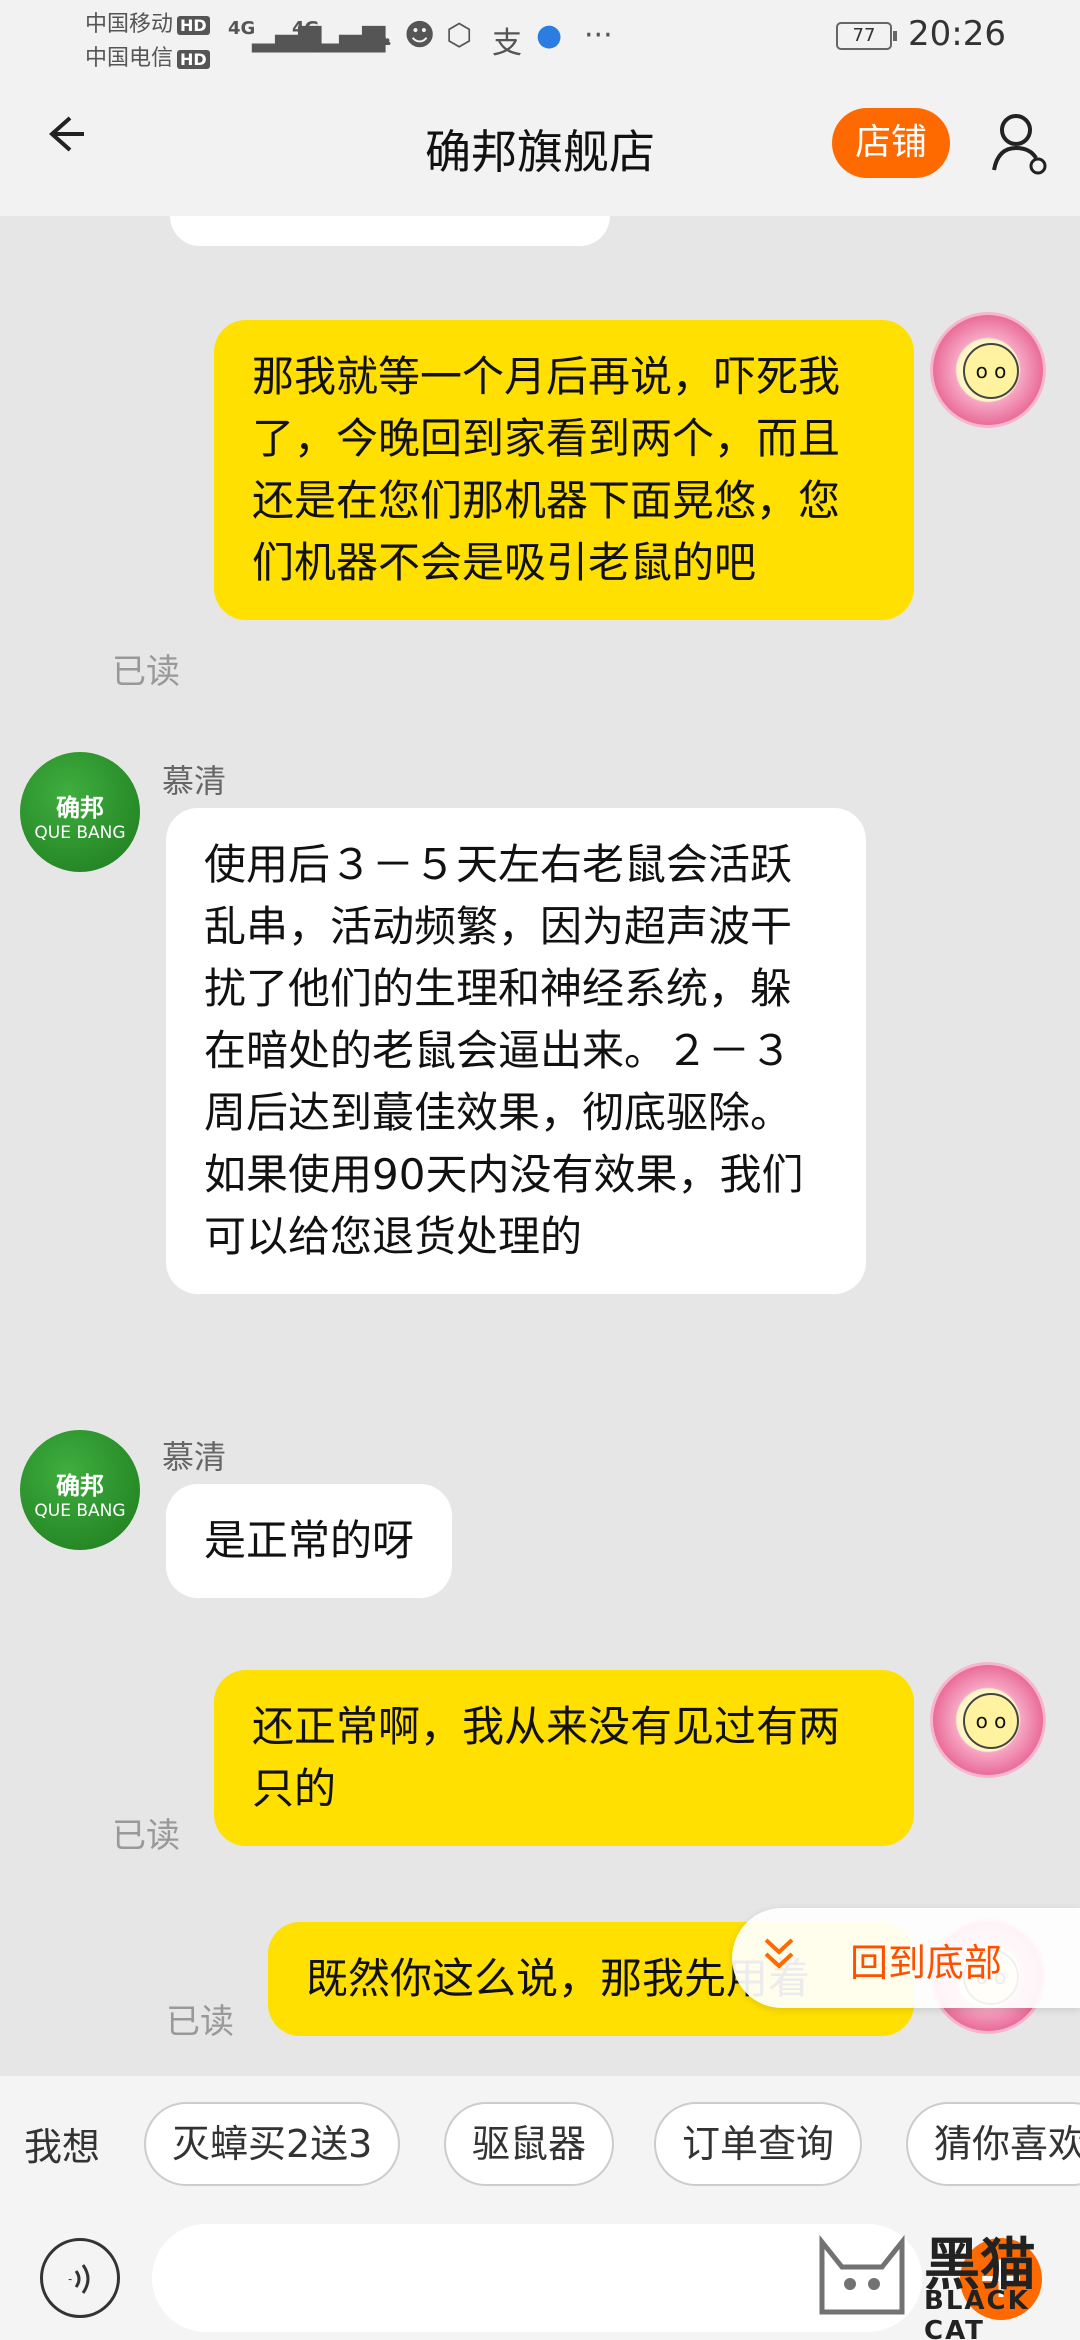 The height and width of the screenshot is (2340, 1080). I want to click on carrier-1: 中国移动 HD, so click(147, 22).